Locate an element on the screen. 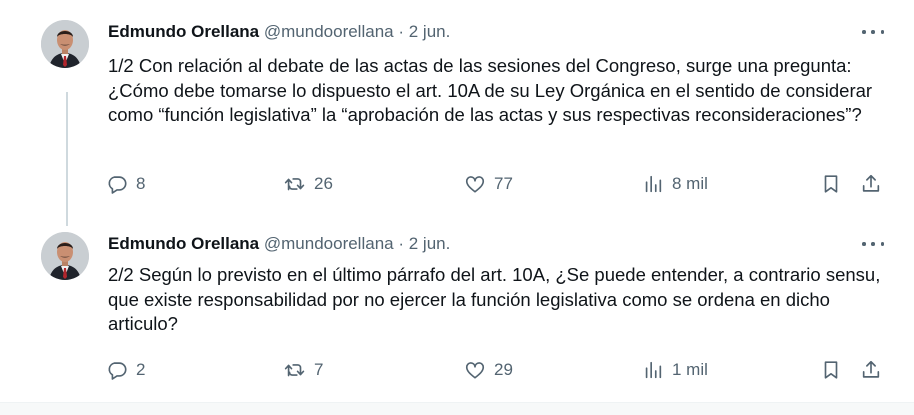 This screenshot has height=415, width=914. retweet-button: 7 is located at coordinates (303, 370).